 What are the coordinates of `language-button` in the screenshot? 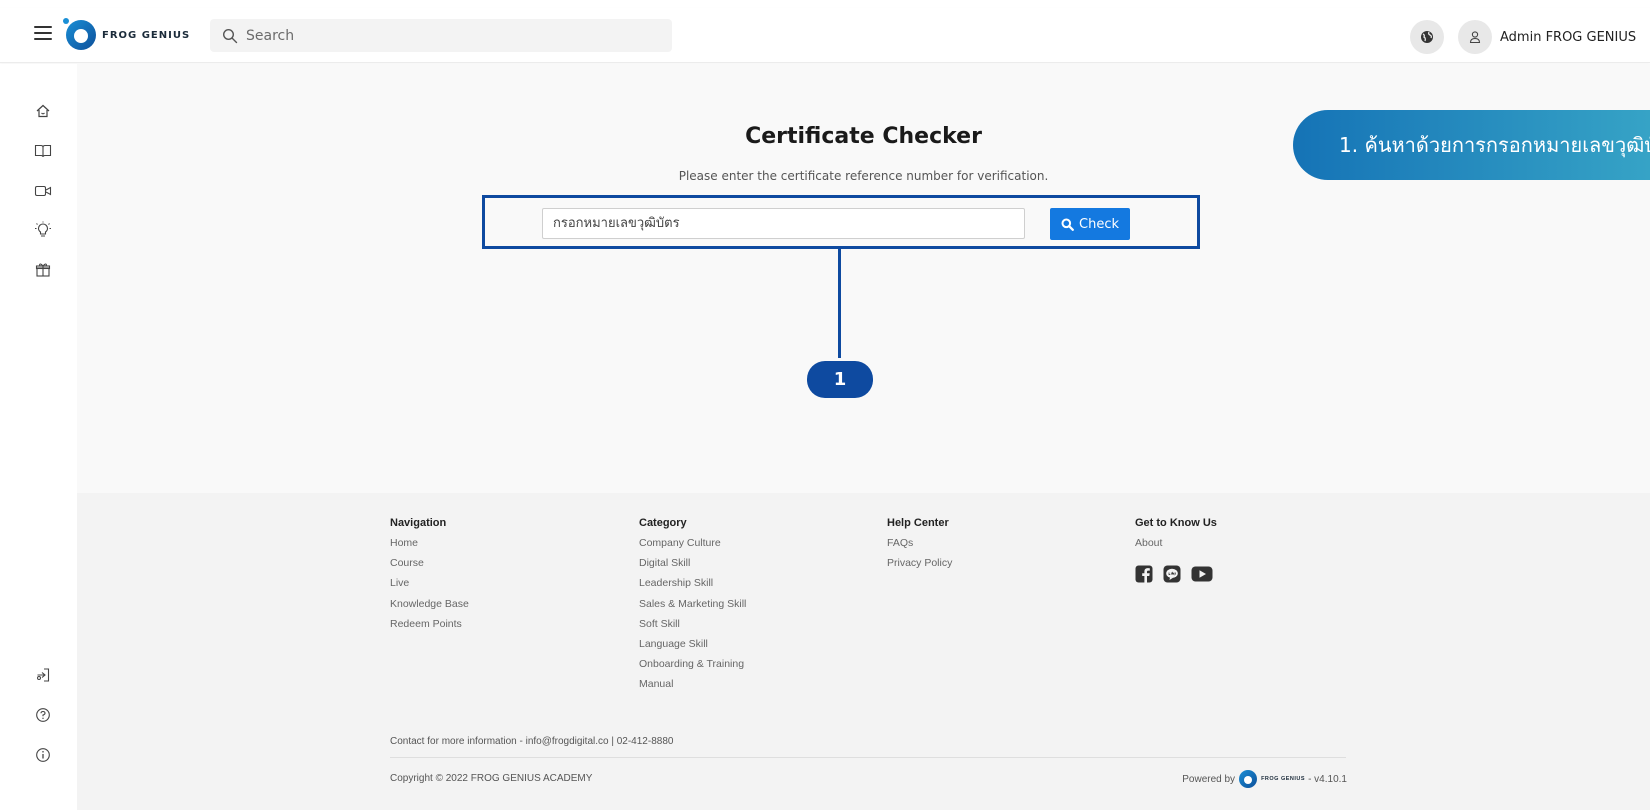 It's located at (1427, 37).